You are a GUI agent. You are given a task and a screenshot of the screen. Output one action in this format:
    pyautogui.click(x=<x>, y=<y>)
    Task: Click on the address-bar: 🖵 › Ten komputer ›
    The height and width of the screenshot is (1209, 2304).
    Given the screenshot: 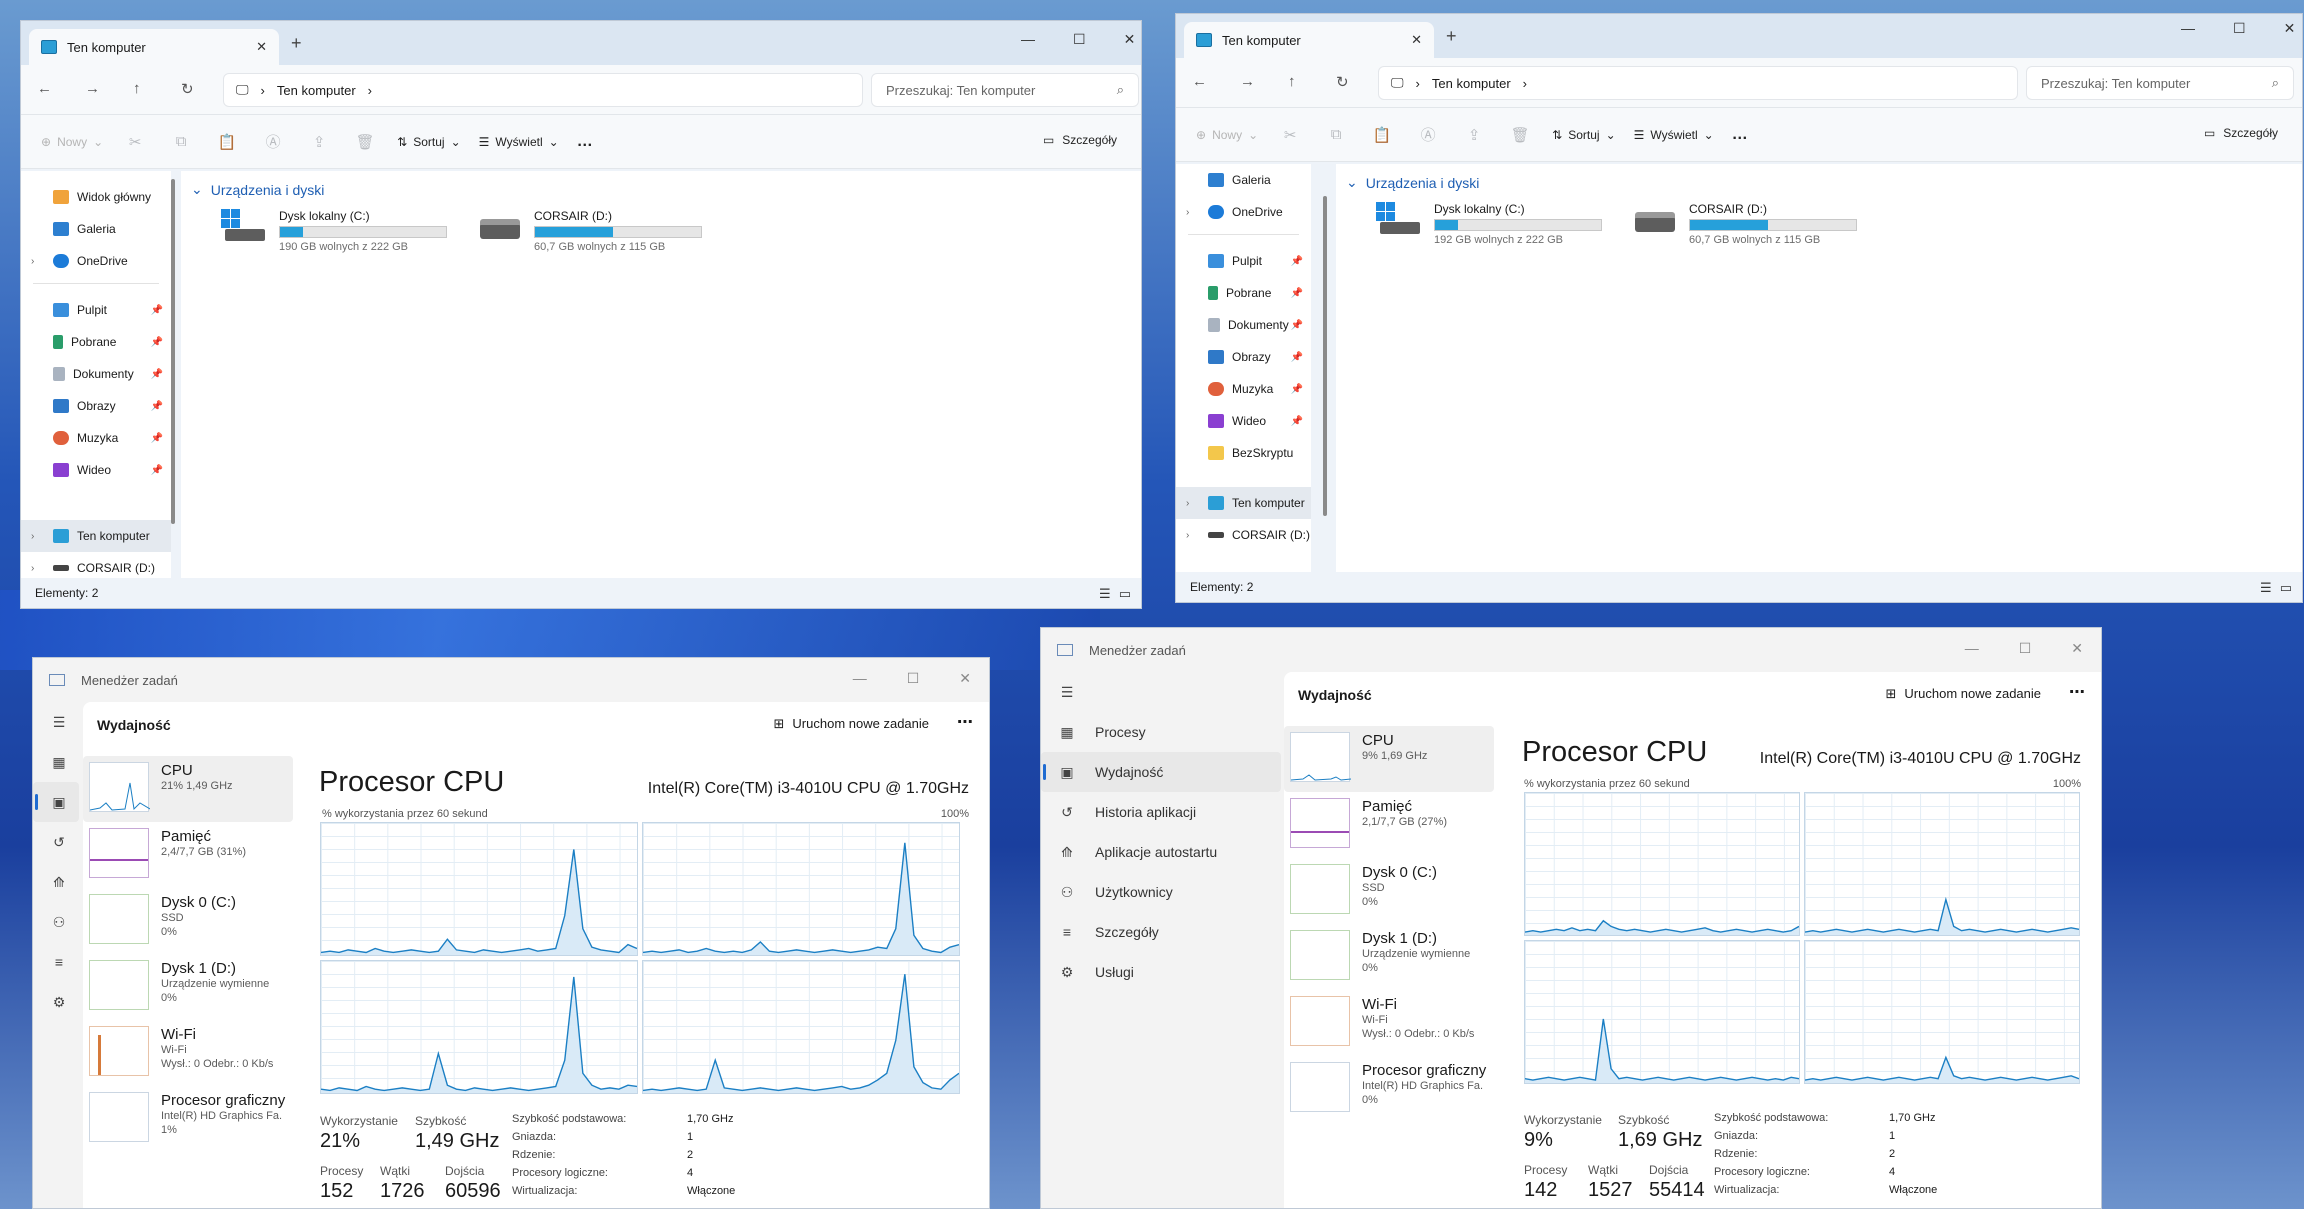 What is the action you would take?
    pyautogui.click(x=1698, y=83)
    